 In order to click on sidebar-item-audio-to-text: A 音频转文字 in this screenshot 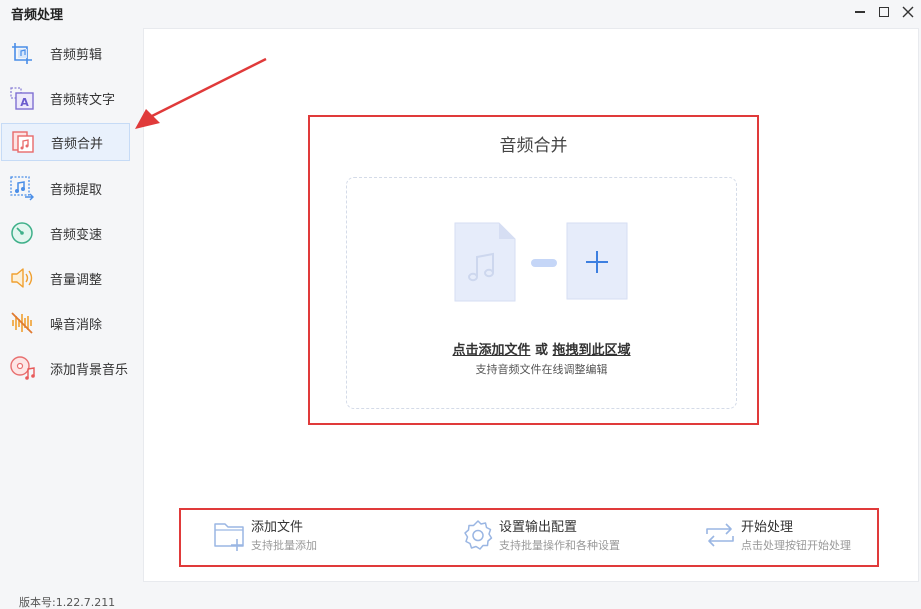, I will do `click(71, 98)`.